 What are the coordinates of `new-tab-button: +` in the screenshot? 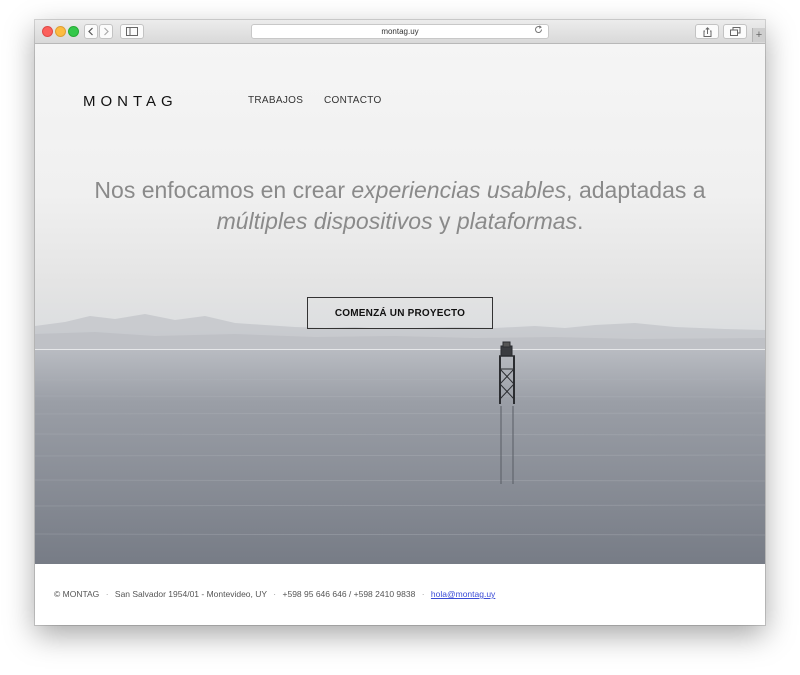 It's located at (758, 35).